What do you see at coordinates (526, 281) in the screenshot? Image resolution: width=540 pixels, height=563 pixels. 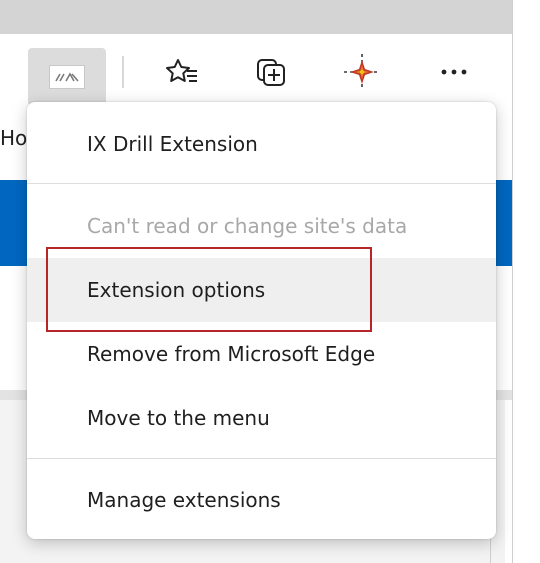 I see `window-scroll-rail` at bounding box center [526, 281].